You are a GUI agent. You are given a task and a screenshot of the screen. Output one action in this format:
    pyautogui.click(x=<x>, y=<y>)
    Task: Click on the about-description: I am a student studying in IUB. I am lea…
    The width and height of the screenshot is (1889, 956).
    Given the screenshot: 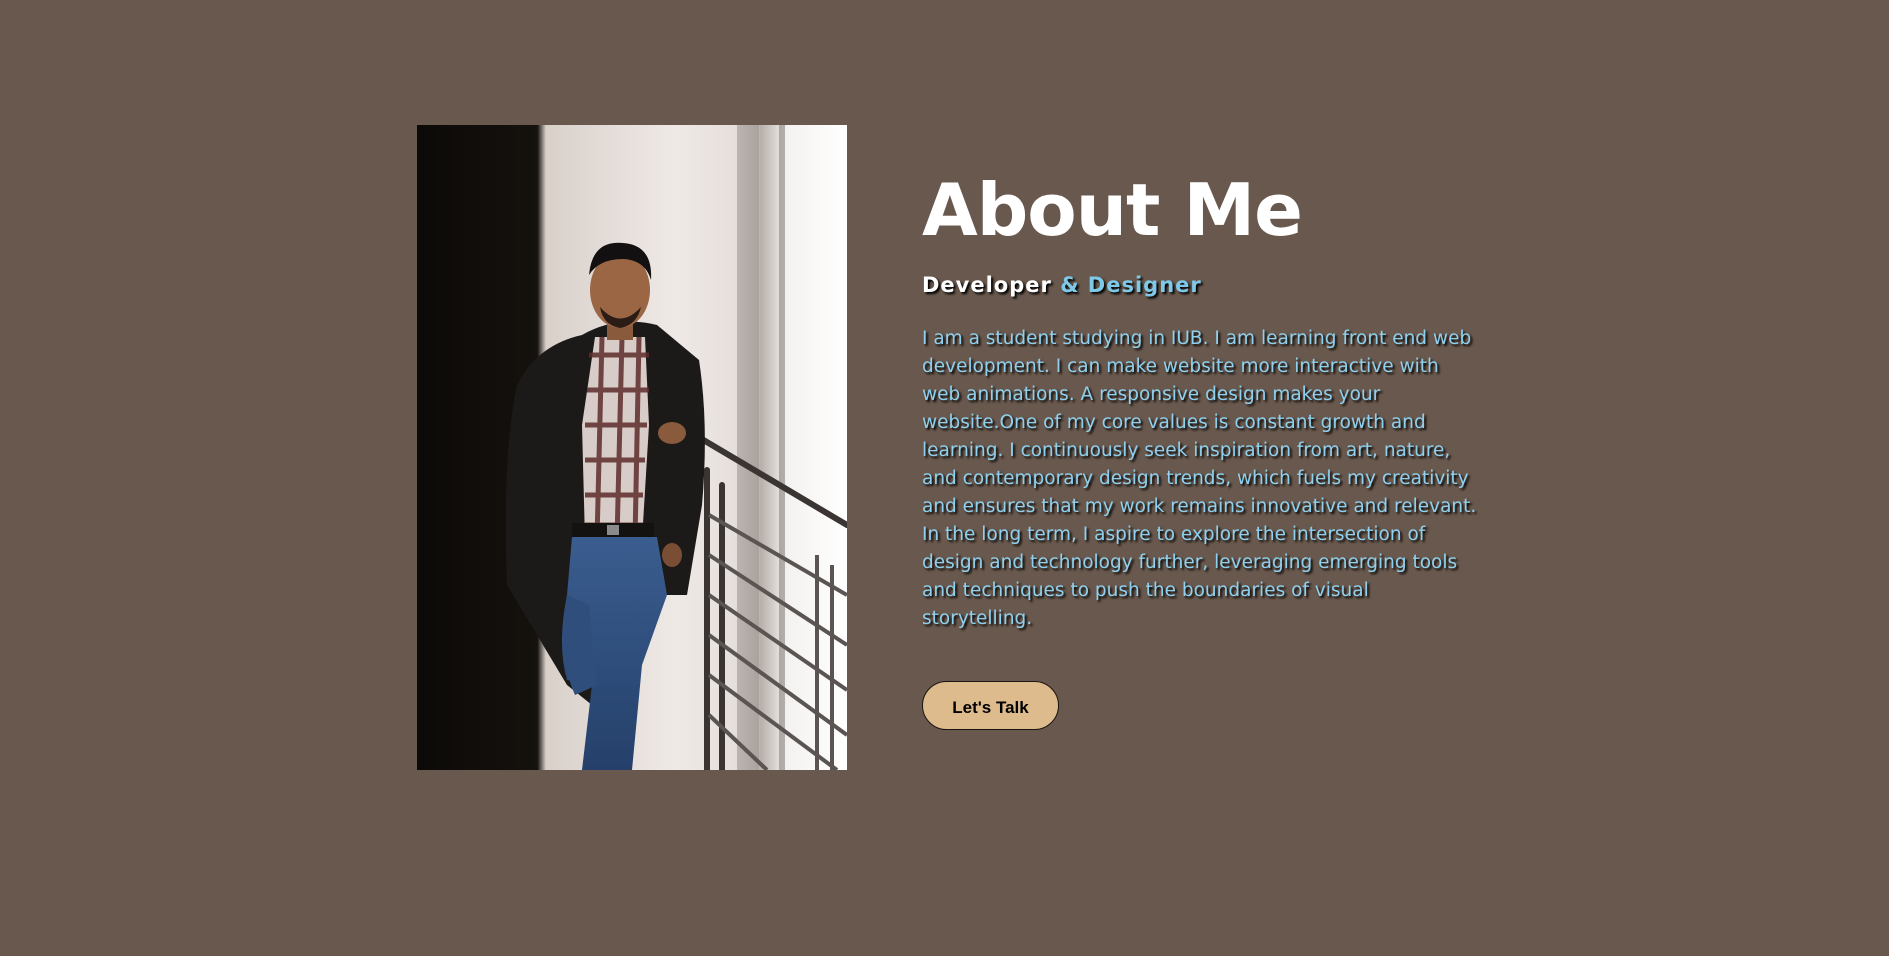 What is the action you would take?
    pyautogui.click(x=1199, y=478)
    